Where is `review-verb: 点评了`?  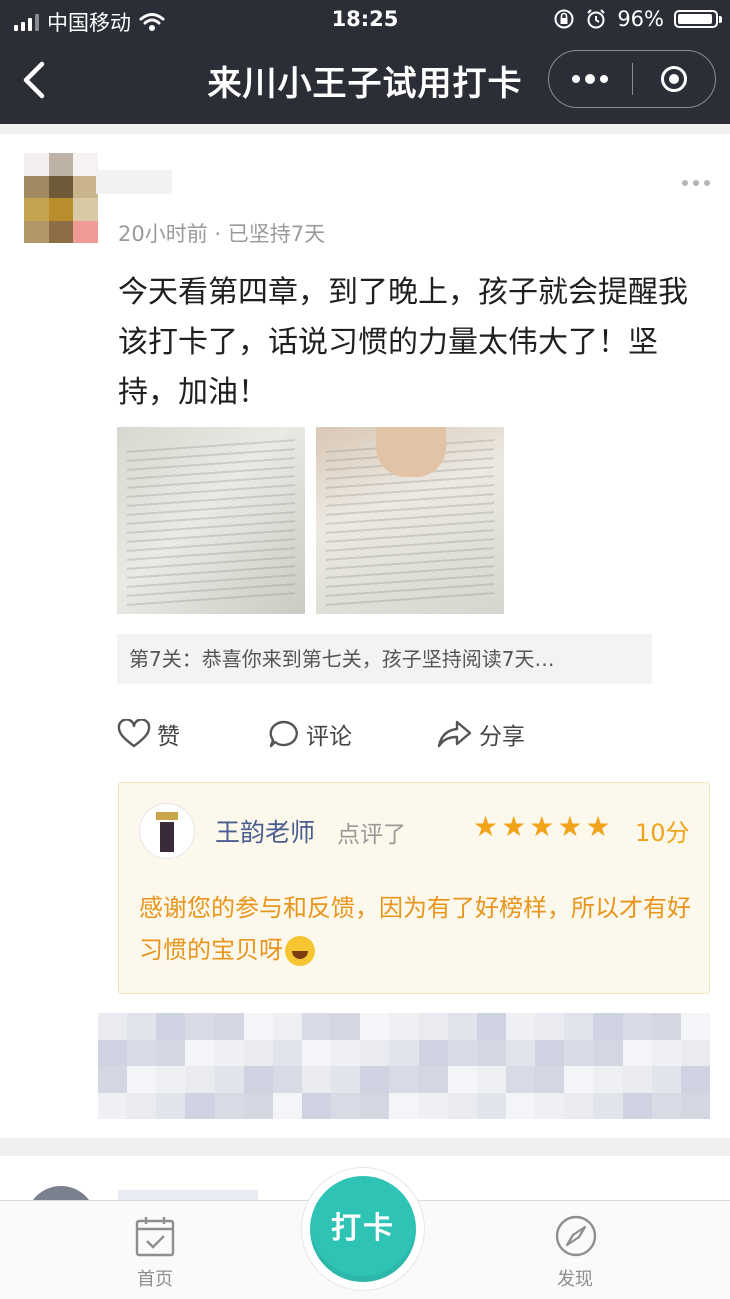
review-verb: 点评了 is located at coordinates (371, 835).